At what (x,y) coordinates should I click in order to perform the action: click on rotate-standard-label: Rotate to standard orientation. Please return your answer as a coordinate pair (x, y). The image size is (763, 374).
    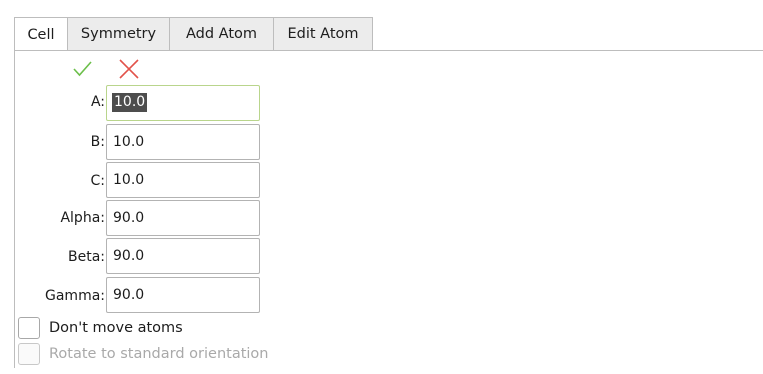
    Looking at the image, I should click on (159, 354).